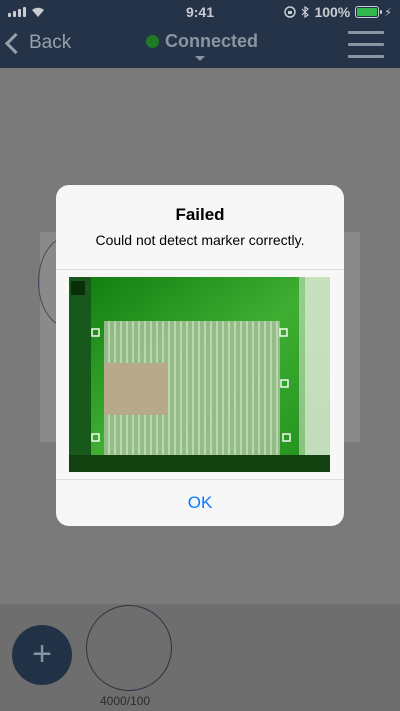  I want to click on back-button: Back, so click(38, 43).